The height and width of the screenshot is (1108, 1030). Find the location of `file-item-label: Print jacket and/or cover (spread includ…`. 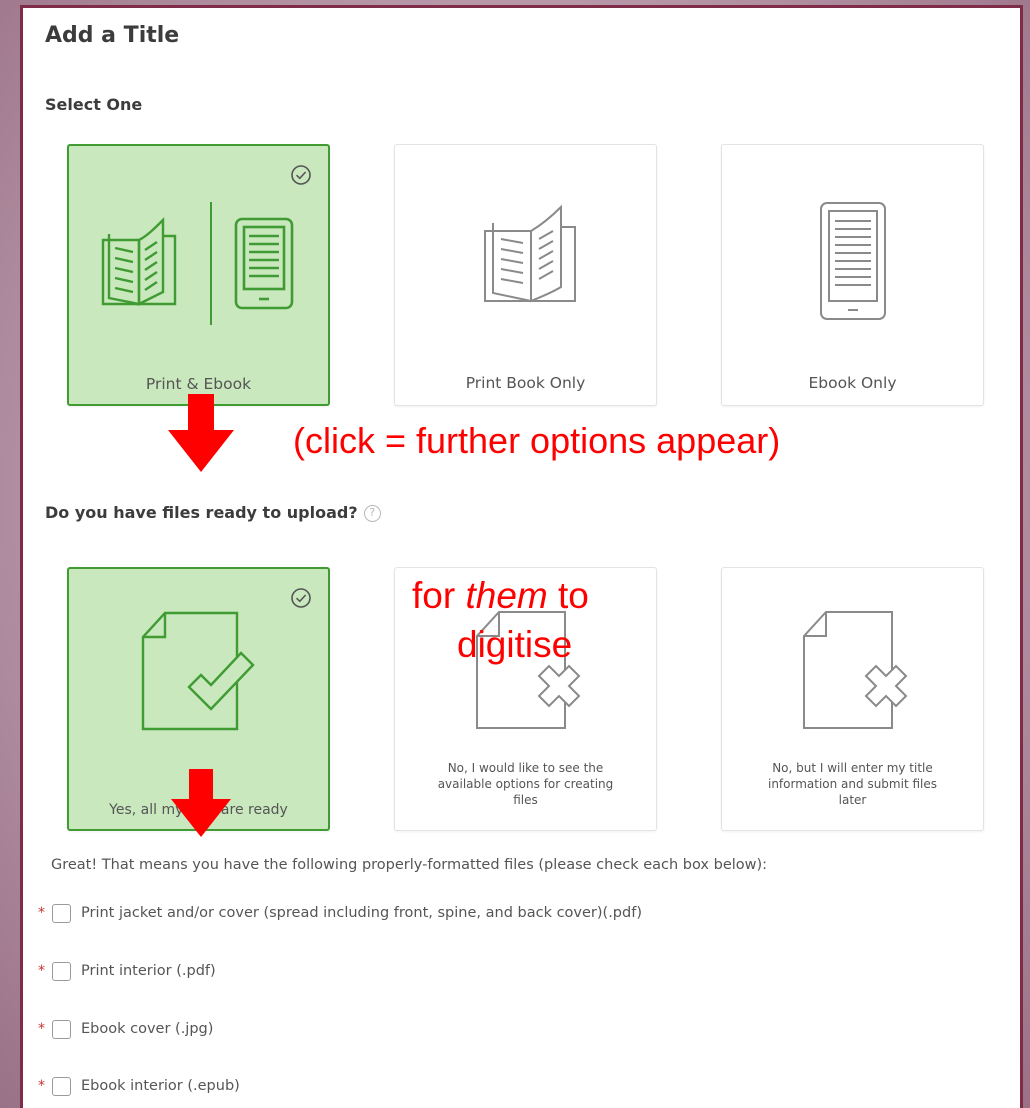

file-item-label: Print jacket and/or cover (spread includ… is located at coordinates (361, 913).